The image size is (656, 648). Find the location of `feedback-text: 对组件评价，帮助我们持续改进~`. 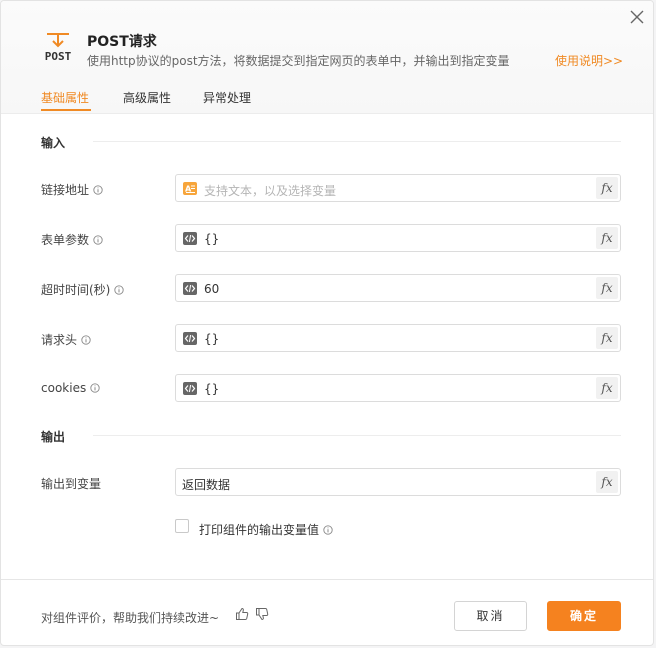

feedback-text: 对组件评价，帮助我们持续改进~ is located at coordinates (130, 618).